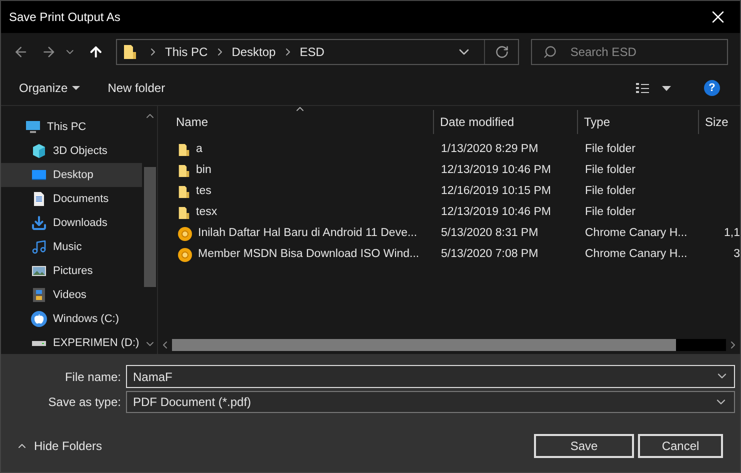 The image size is (741, 473). I want to click on search-icon, so click(550, 52).